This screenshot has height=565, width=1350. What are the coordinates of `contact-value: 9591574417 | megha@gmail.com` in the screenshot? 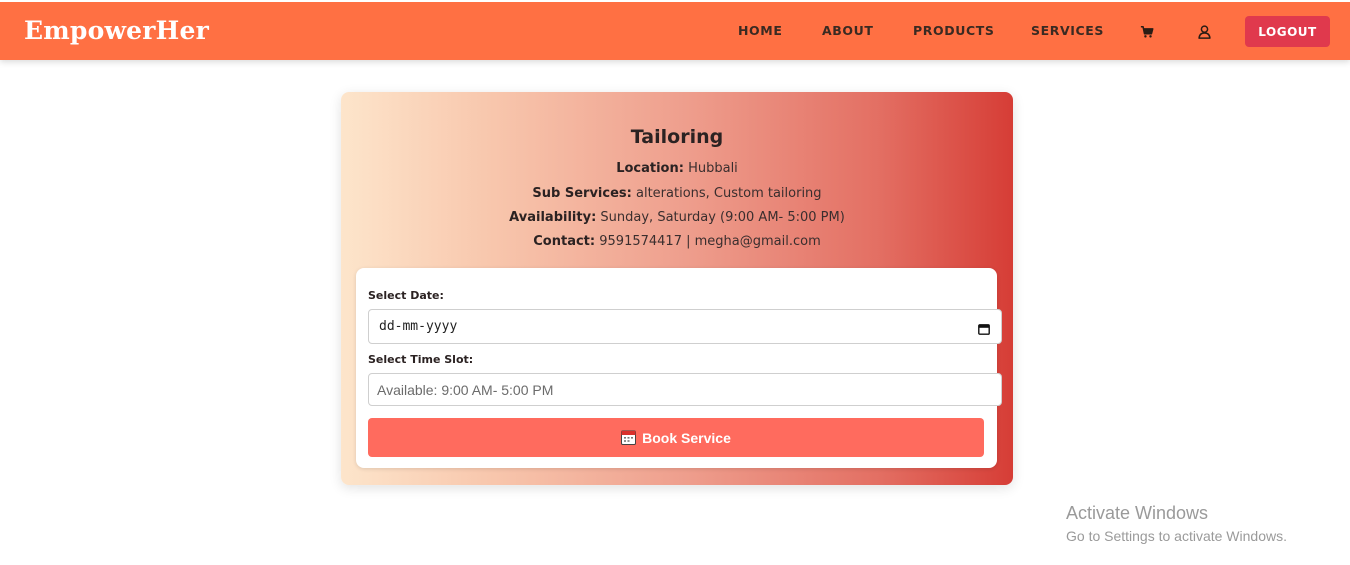 It's located at (710, 241).